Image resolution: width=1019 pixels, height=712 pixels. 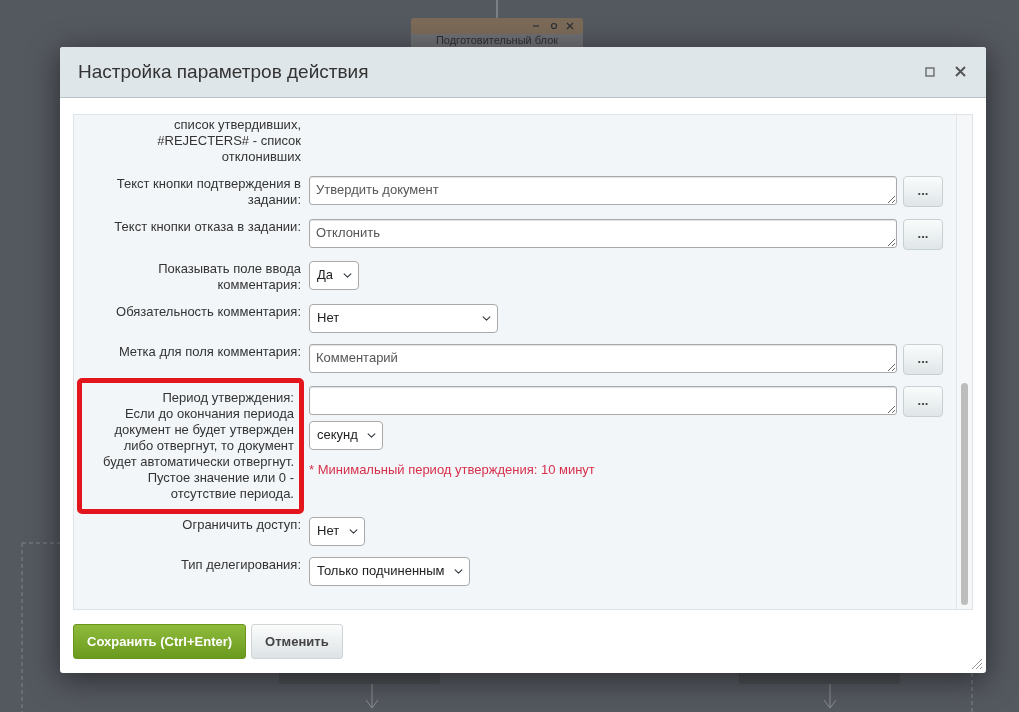 What do you see at coordinates (208, 191) in the screenshot?
I see `field-label: Текст кнопки подтверждения в задании:` at bounding box center [208, 191].